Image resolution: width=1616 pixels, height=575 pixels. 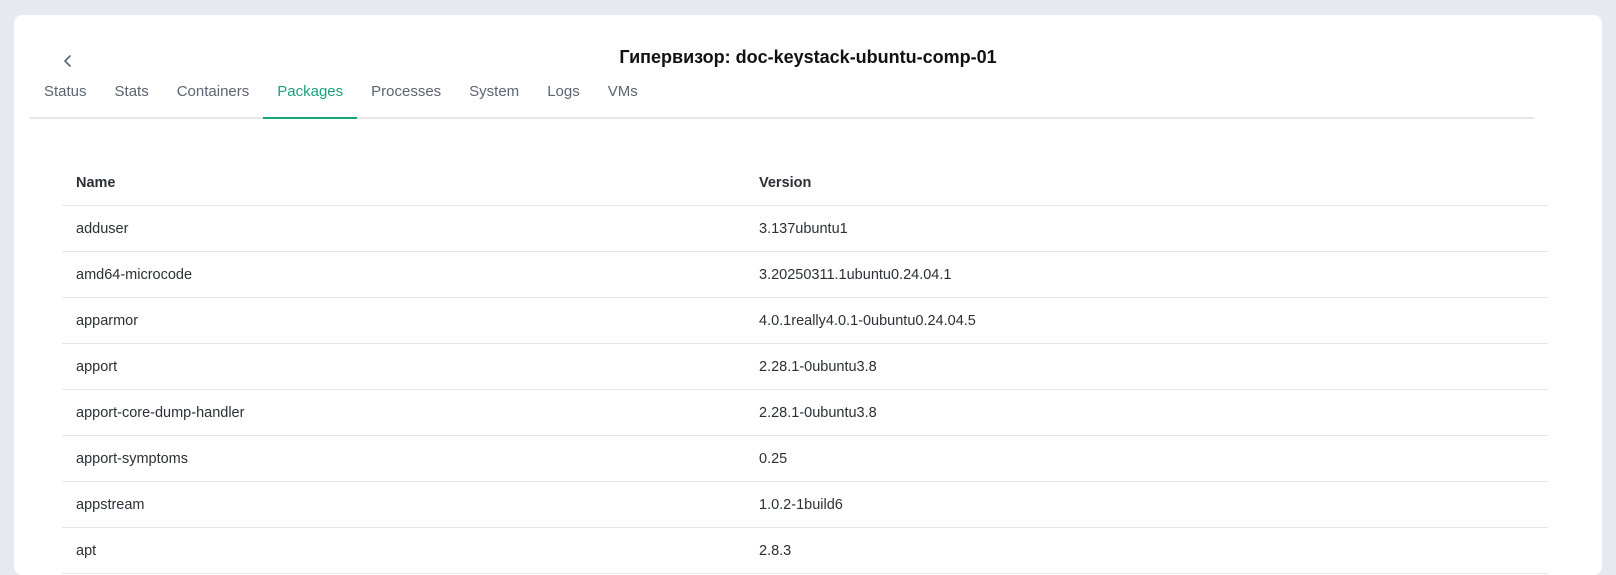 I want to click on package-version: 1.0.2-1build6, so click(x=801, y=504).